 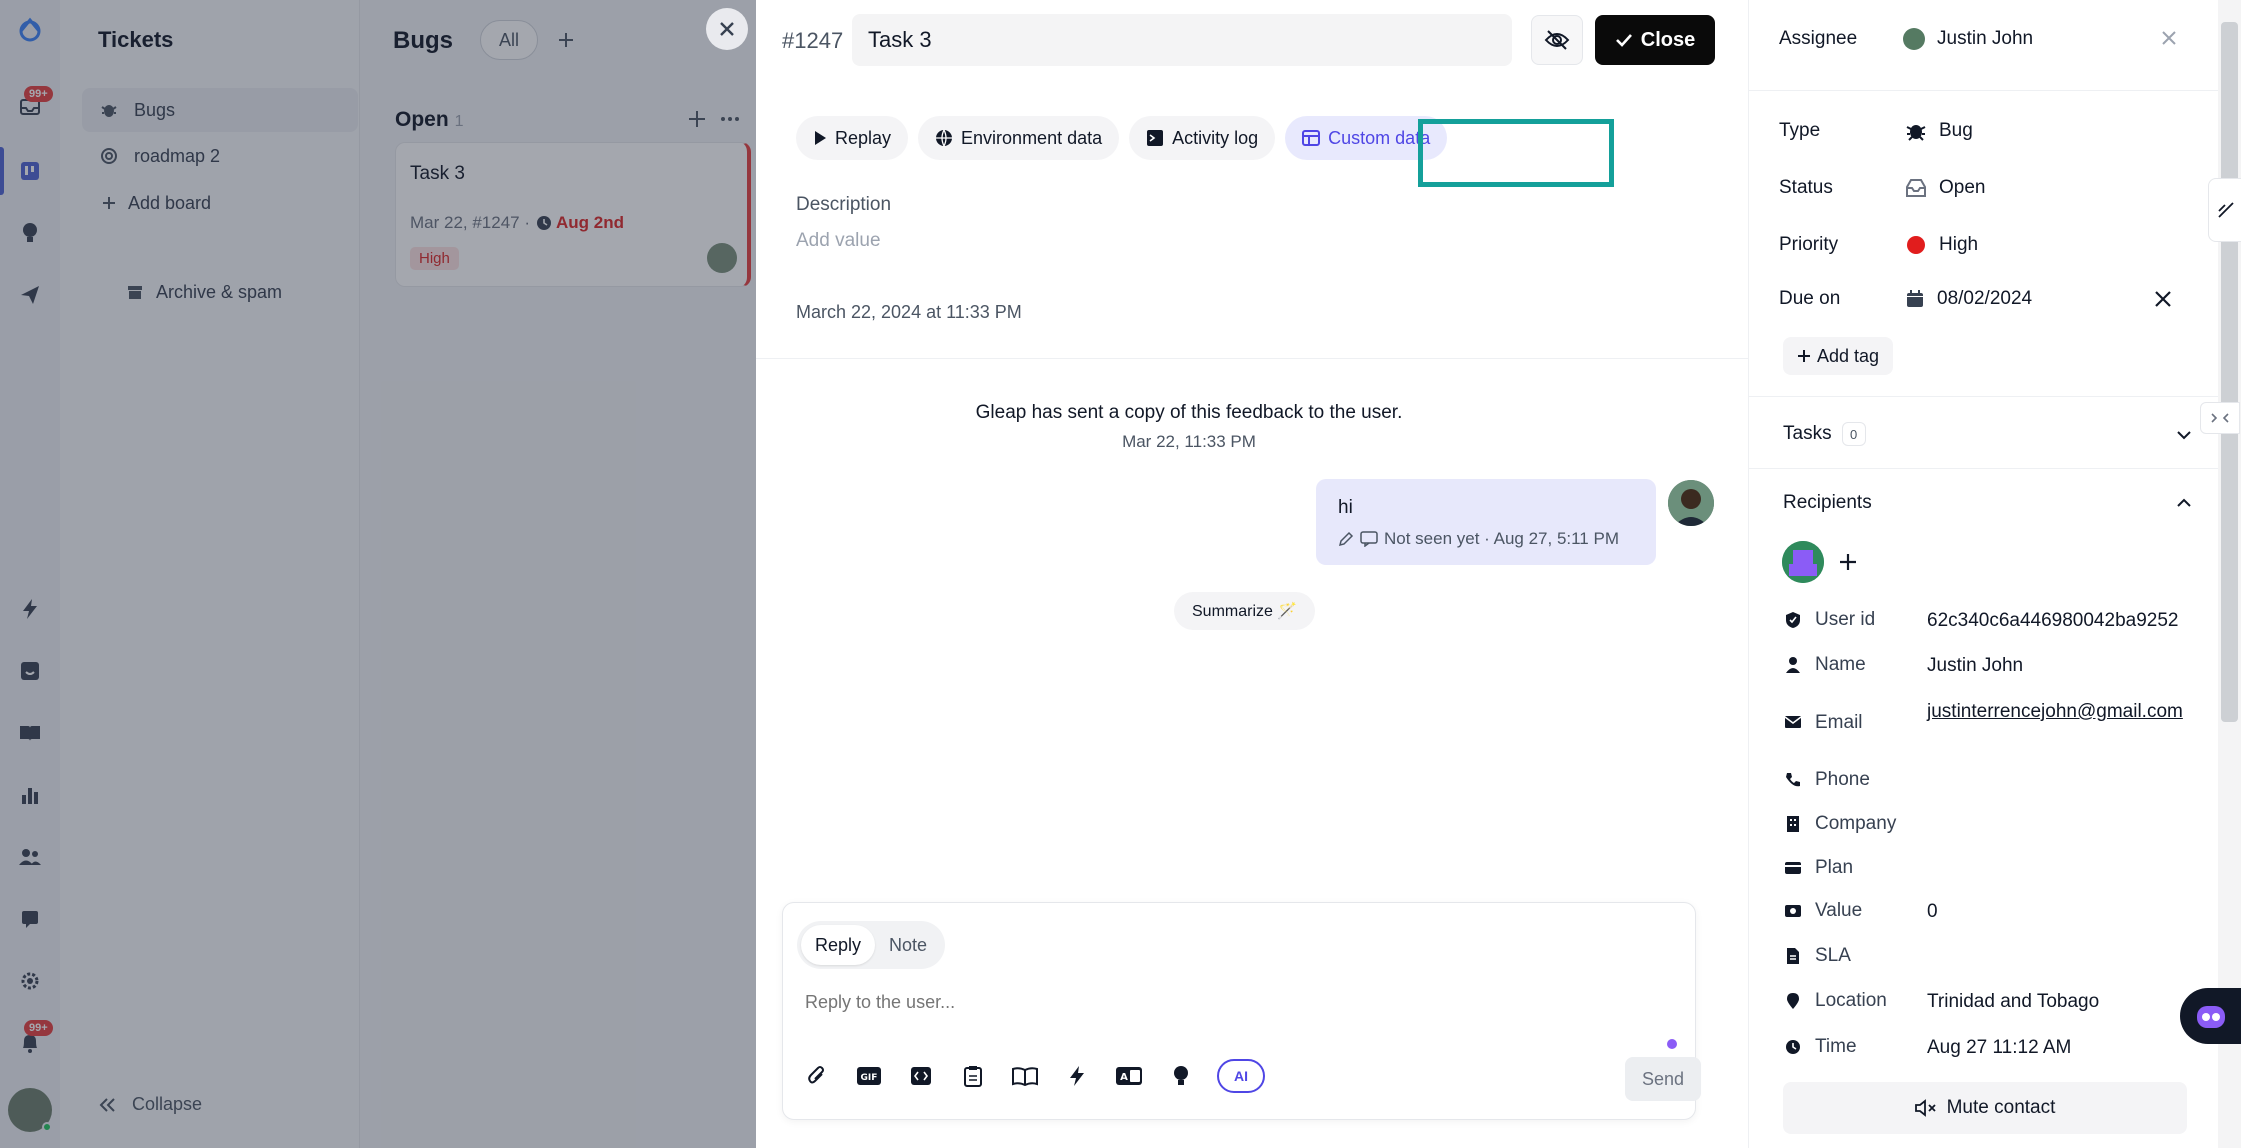 I want to click on name-value: Justin John, so click(x=1975, y=665).